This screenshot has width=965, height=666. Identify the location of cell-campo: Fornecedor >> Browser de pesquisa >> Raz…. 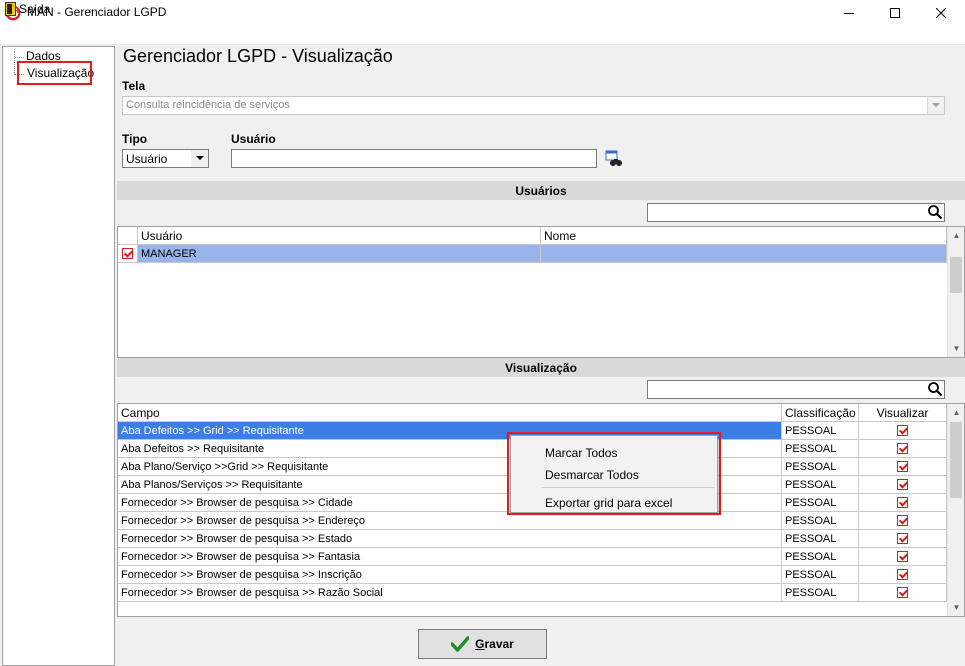
(450, 593).